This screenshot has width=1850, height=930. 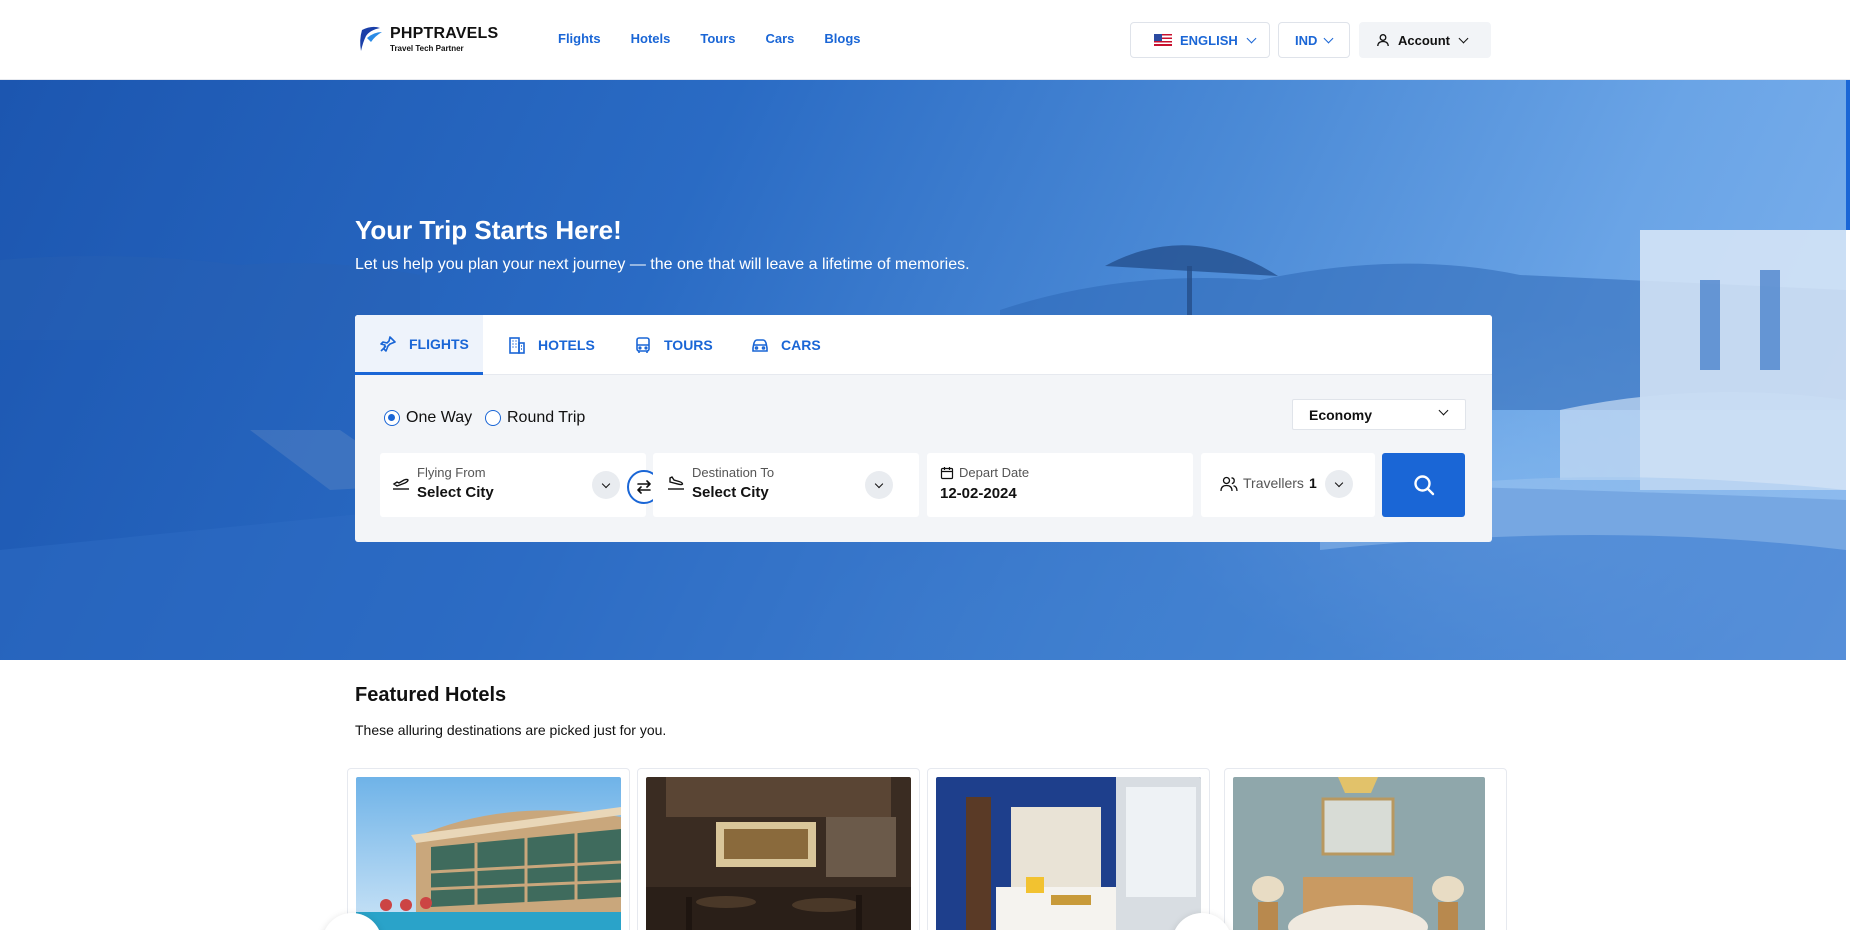 What do you see at coordinates (427, 48) in the screenshot?
I see `brand-tagline: Travel Tech Partner` at bounding box center [427, 48].